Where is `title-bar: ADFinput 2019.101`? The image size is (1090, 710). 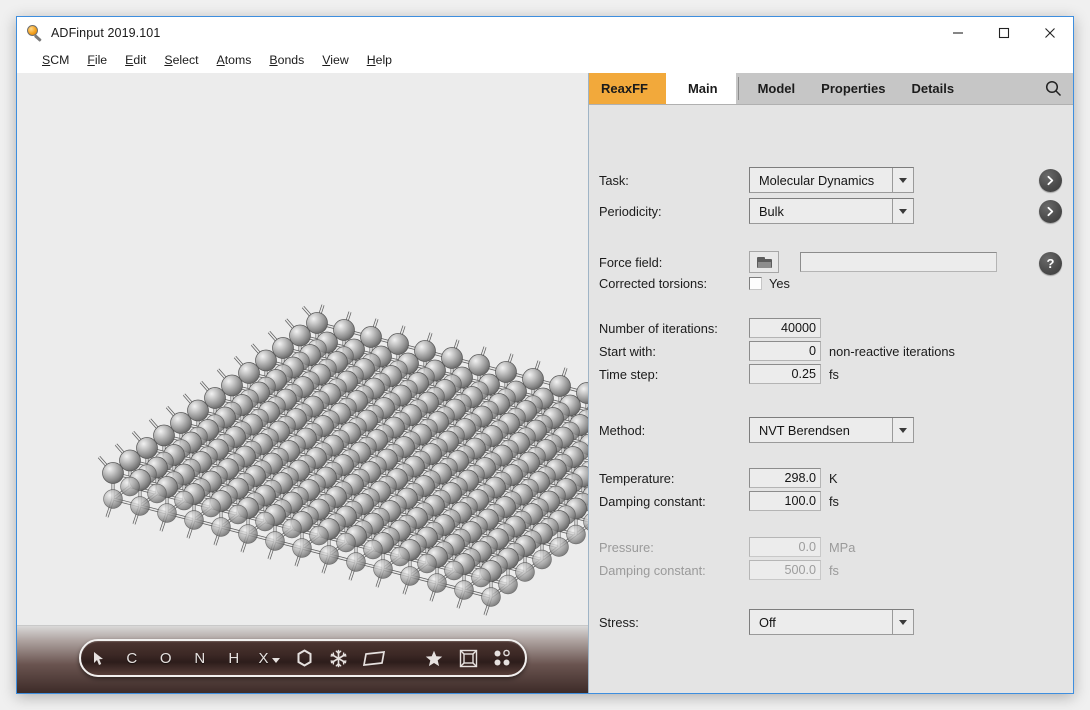 title-bar: ADFinput 2019.101 is located at coordinates (545, 32).